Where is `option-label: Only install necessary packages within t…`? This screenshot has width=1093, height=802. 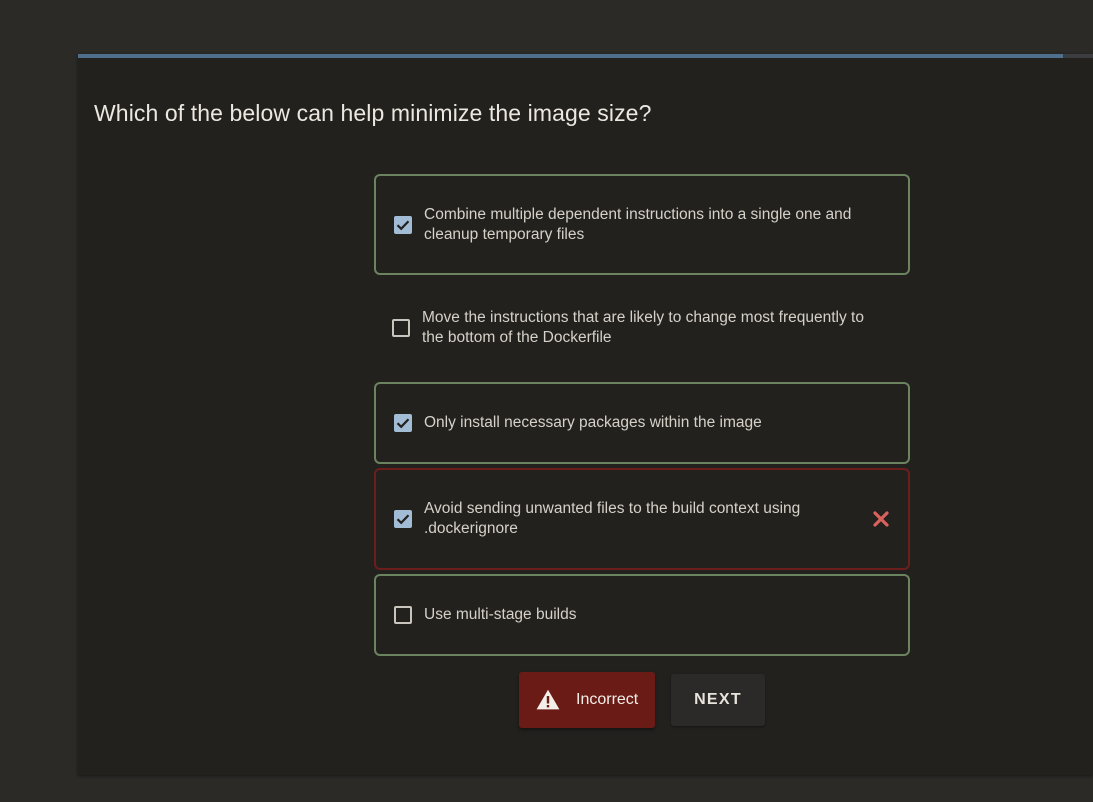
option-label: Only install necessary packages within t… is located at coordinates (593, 422).